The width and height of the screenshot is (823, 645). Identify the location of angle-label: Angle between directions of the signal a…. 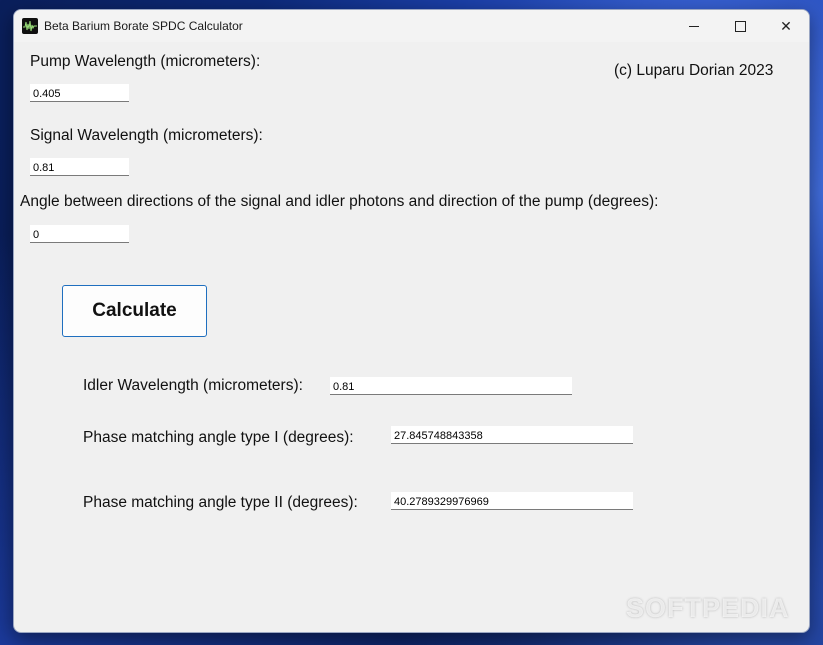
(339, 201).